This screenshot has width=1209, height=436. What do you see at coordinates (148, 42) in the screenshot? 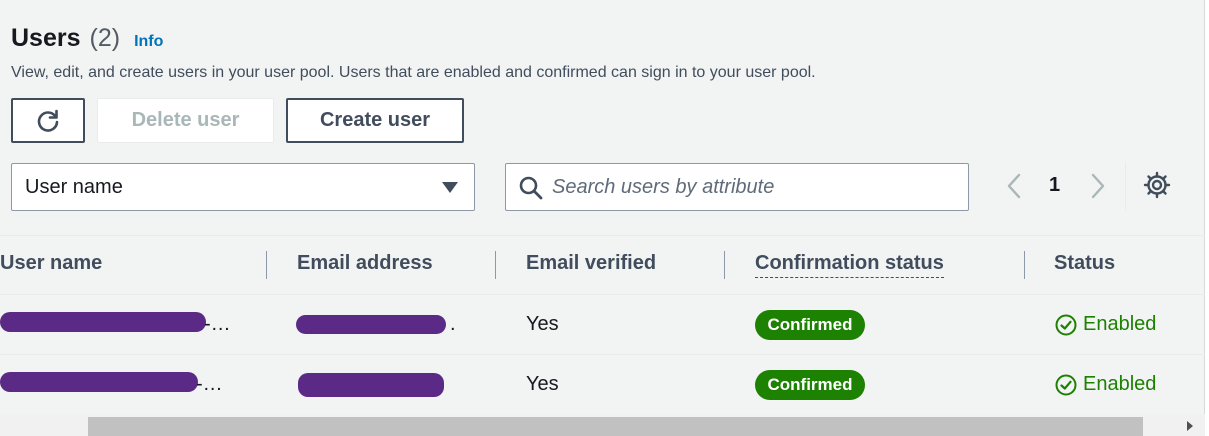
I see `info-link: Info` at bounding box center [148, 42].